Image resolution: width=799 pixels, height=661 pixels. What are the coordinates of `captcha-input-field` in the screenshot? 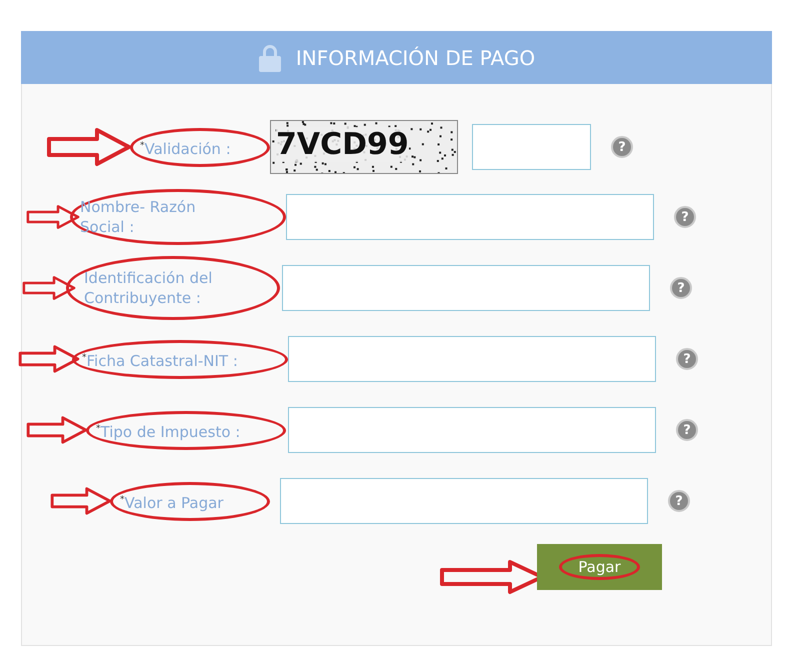 It's located at (531, 147).